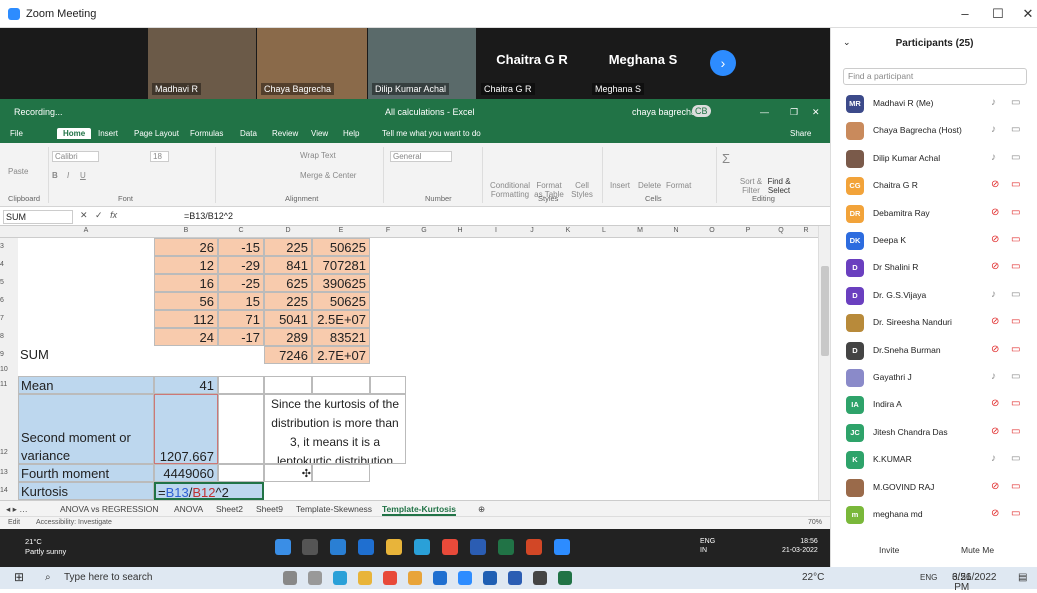  What do you see at coordinates (9, 247) in the screenshot?
I see `row-header: 3` at bounding box center [9, 247].